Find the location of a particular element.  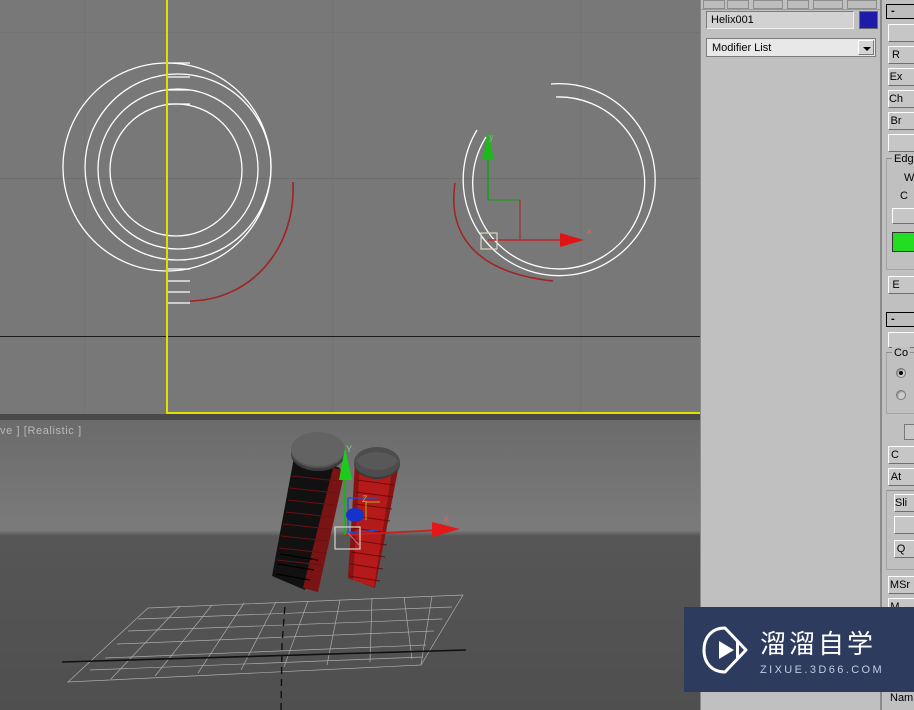

tab-motion is located at coordinates (798, 4).